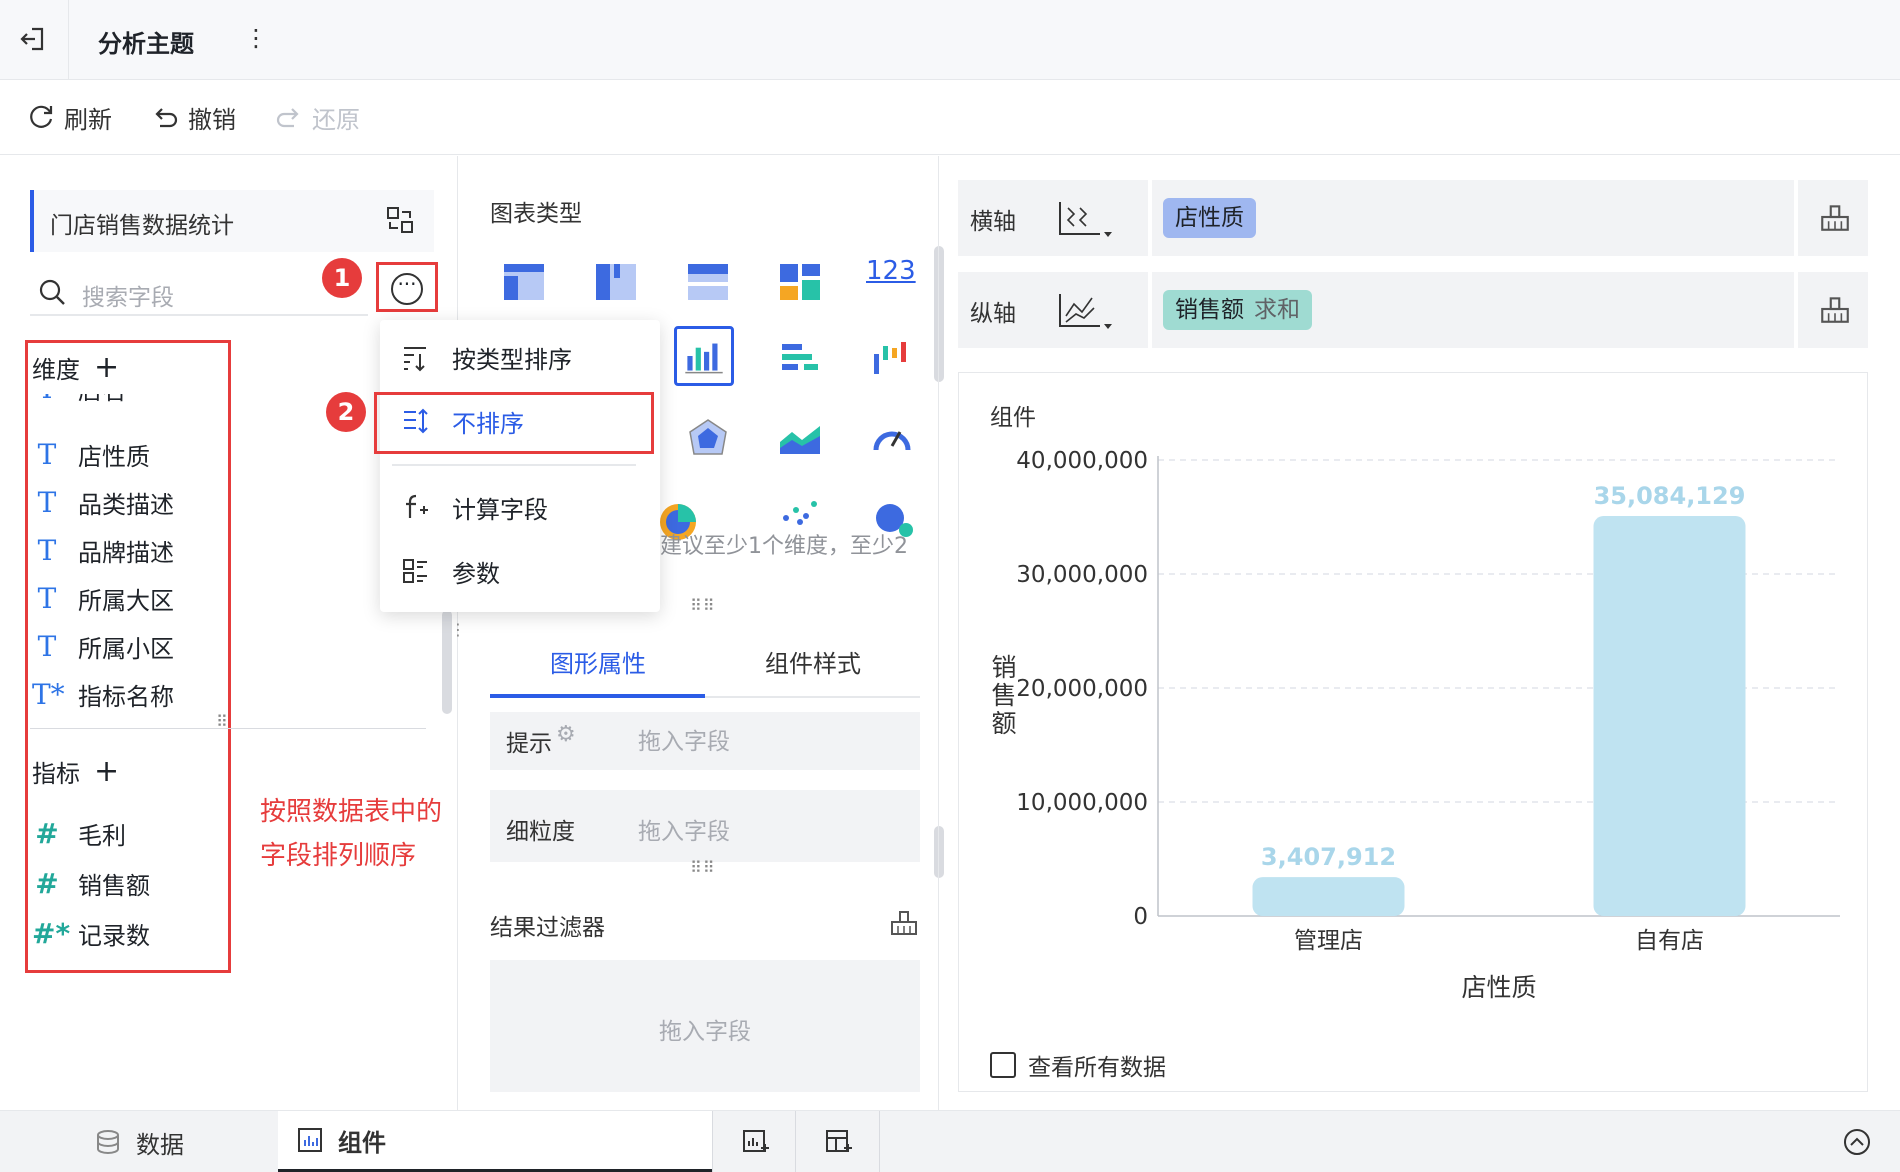 This screenshot has height=1172, width=1900. Describe the element at coordinates (48, 694) in the screenshot. I see `calculated-text-icon: T*` at that location.